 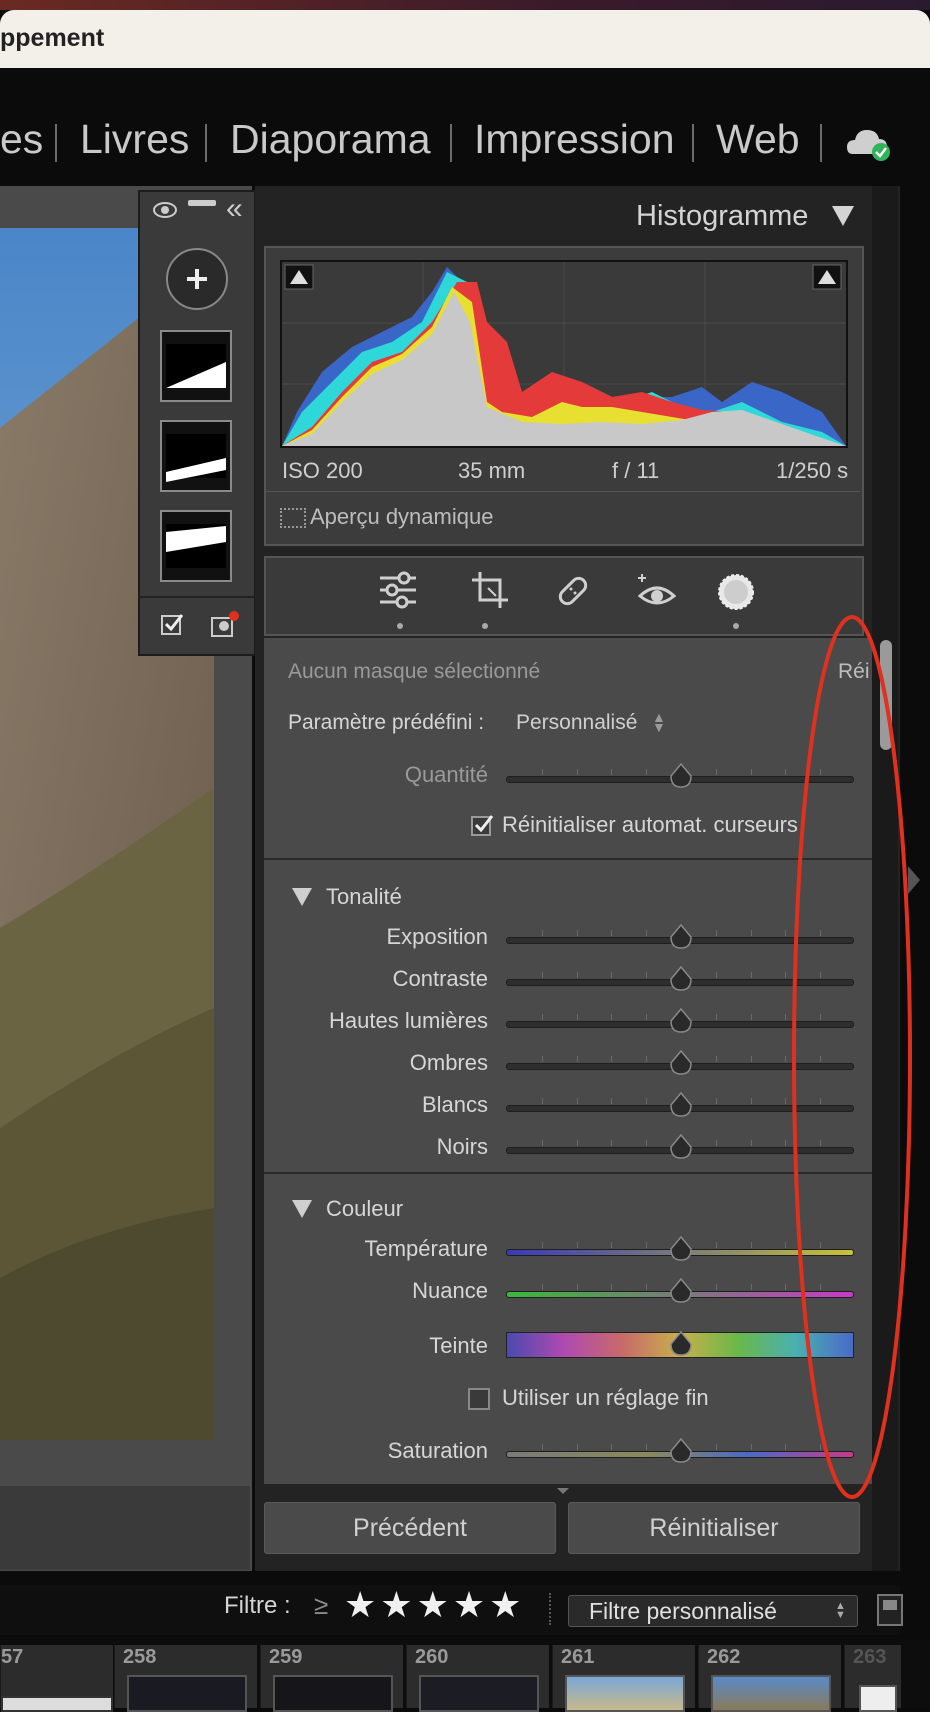 What do you see at coordinates (479, 1399) in the screenshot?
I see `fine-adjust-checkbox` at bounding box center [479, 1399].